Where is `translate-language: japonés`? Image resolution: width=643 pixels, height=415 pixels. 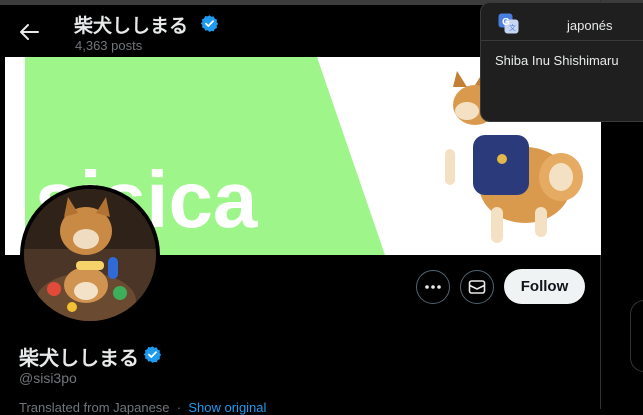
translate-language: japonés is located at coordinates (590, 25).